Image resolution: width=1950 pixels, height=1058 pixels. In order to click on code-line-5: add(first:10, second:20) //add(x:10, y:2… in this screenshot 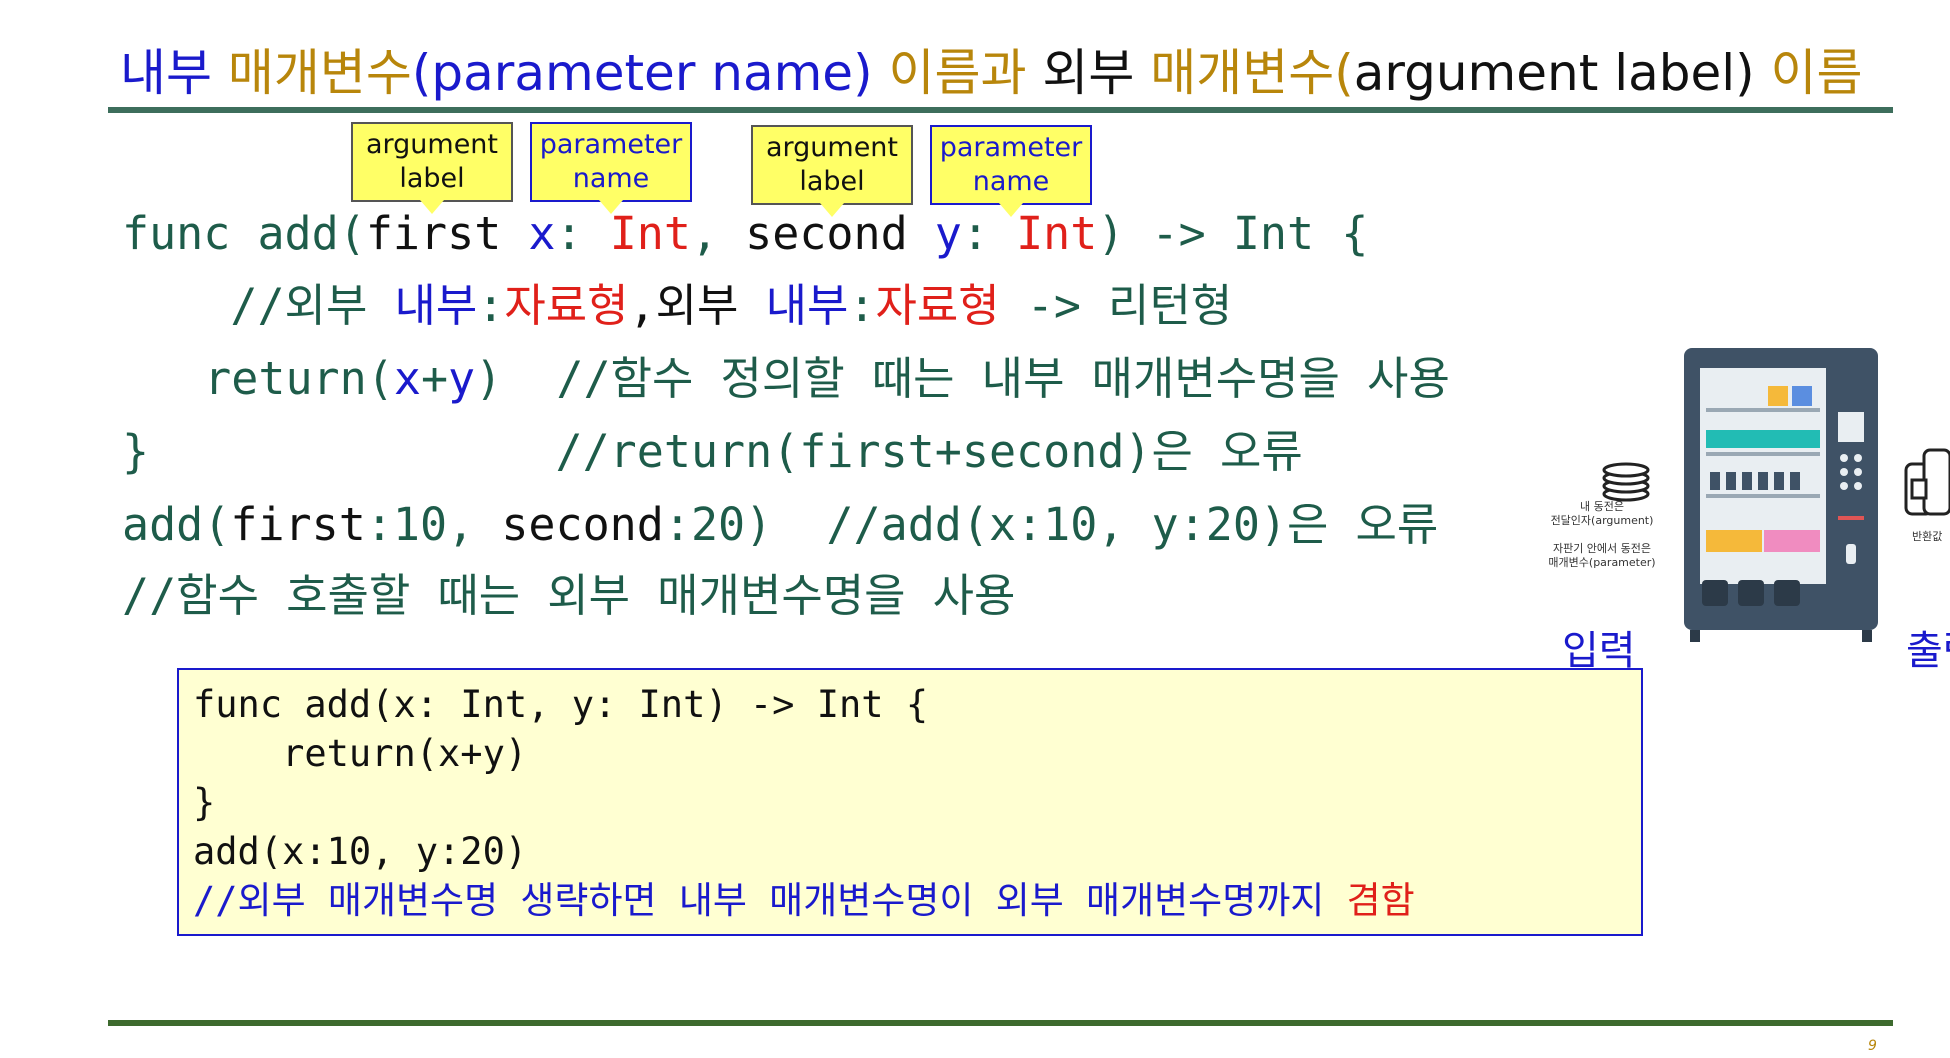, I will do `click(780, 525)`.